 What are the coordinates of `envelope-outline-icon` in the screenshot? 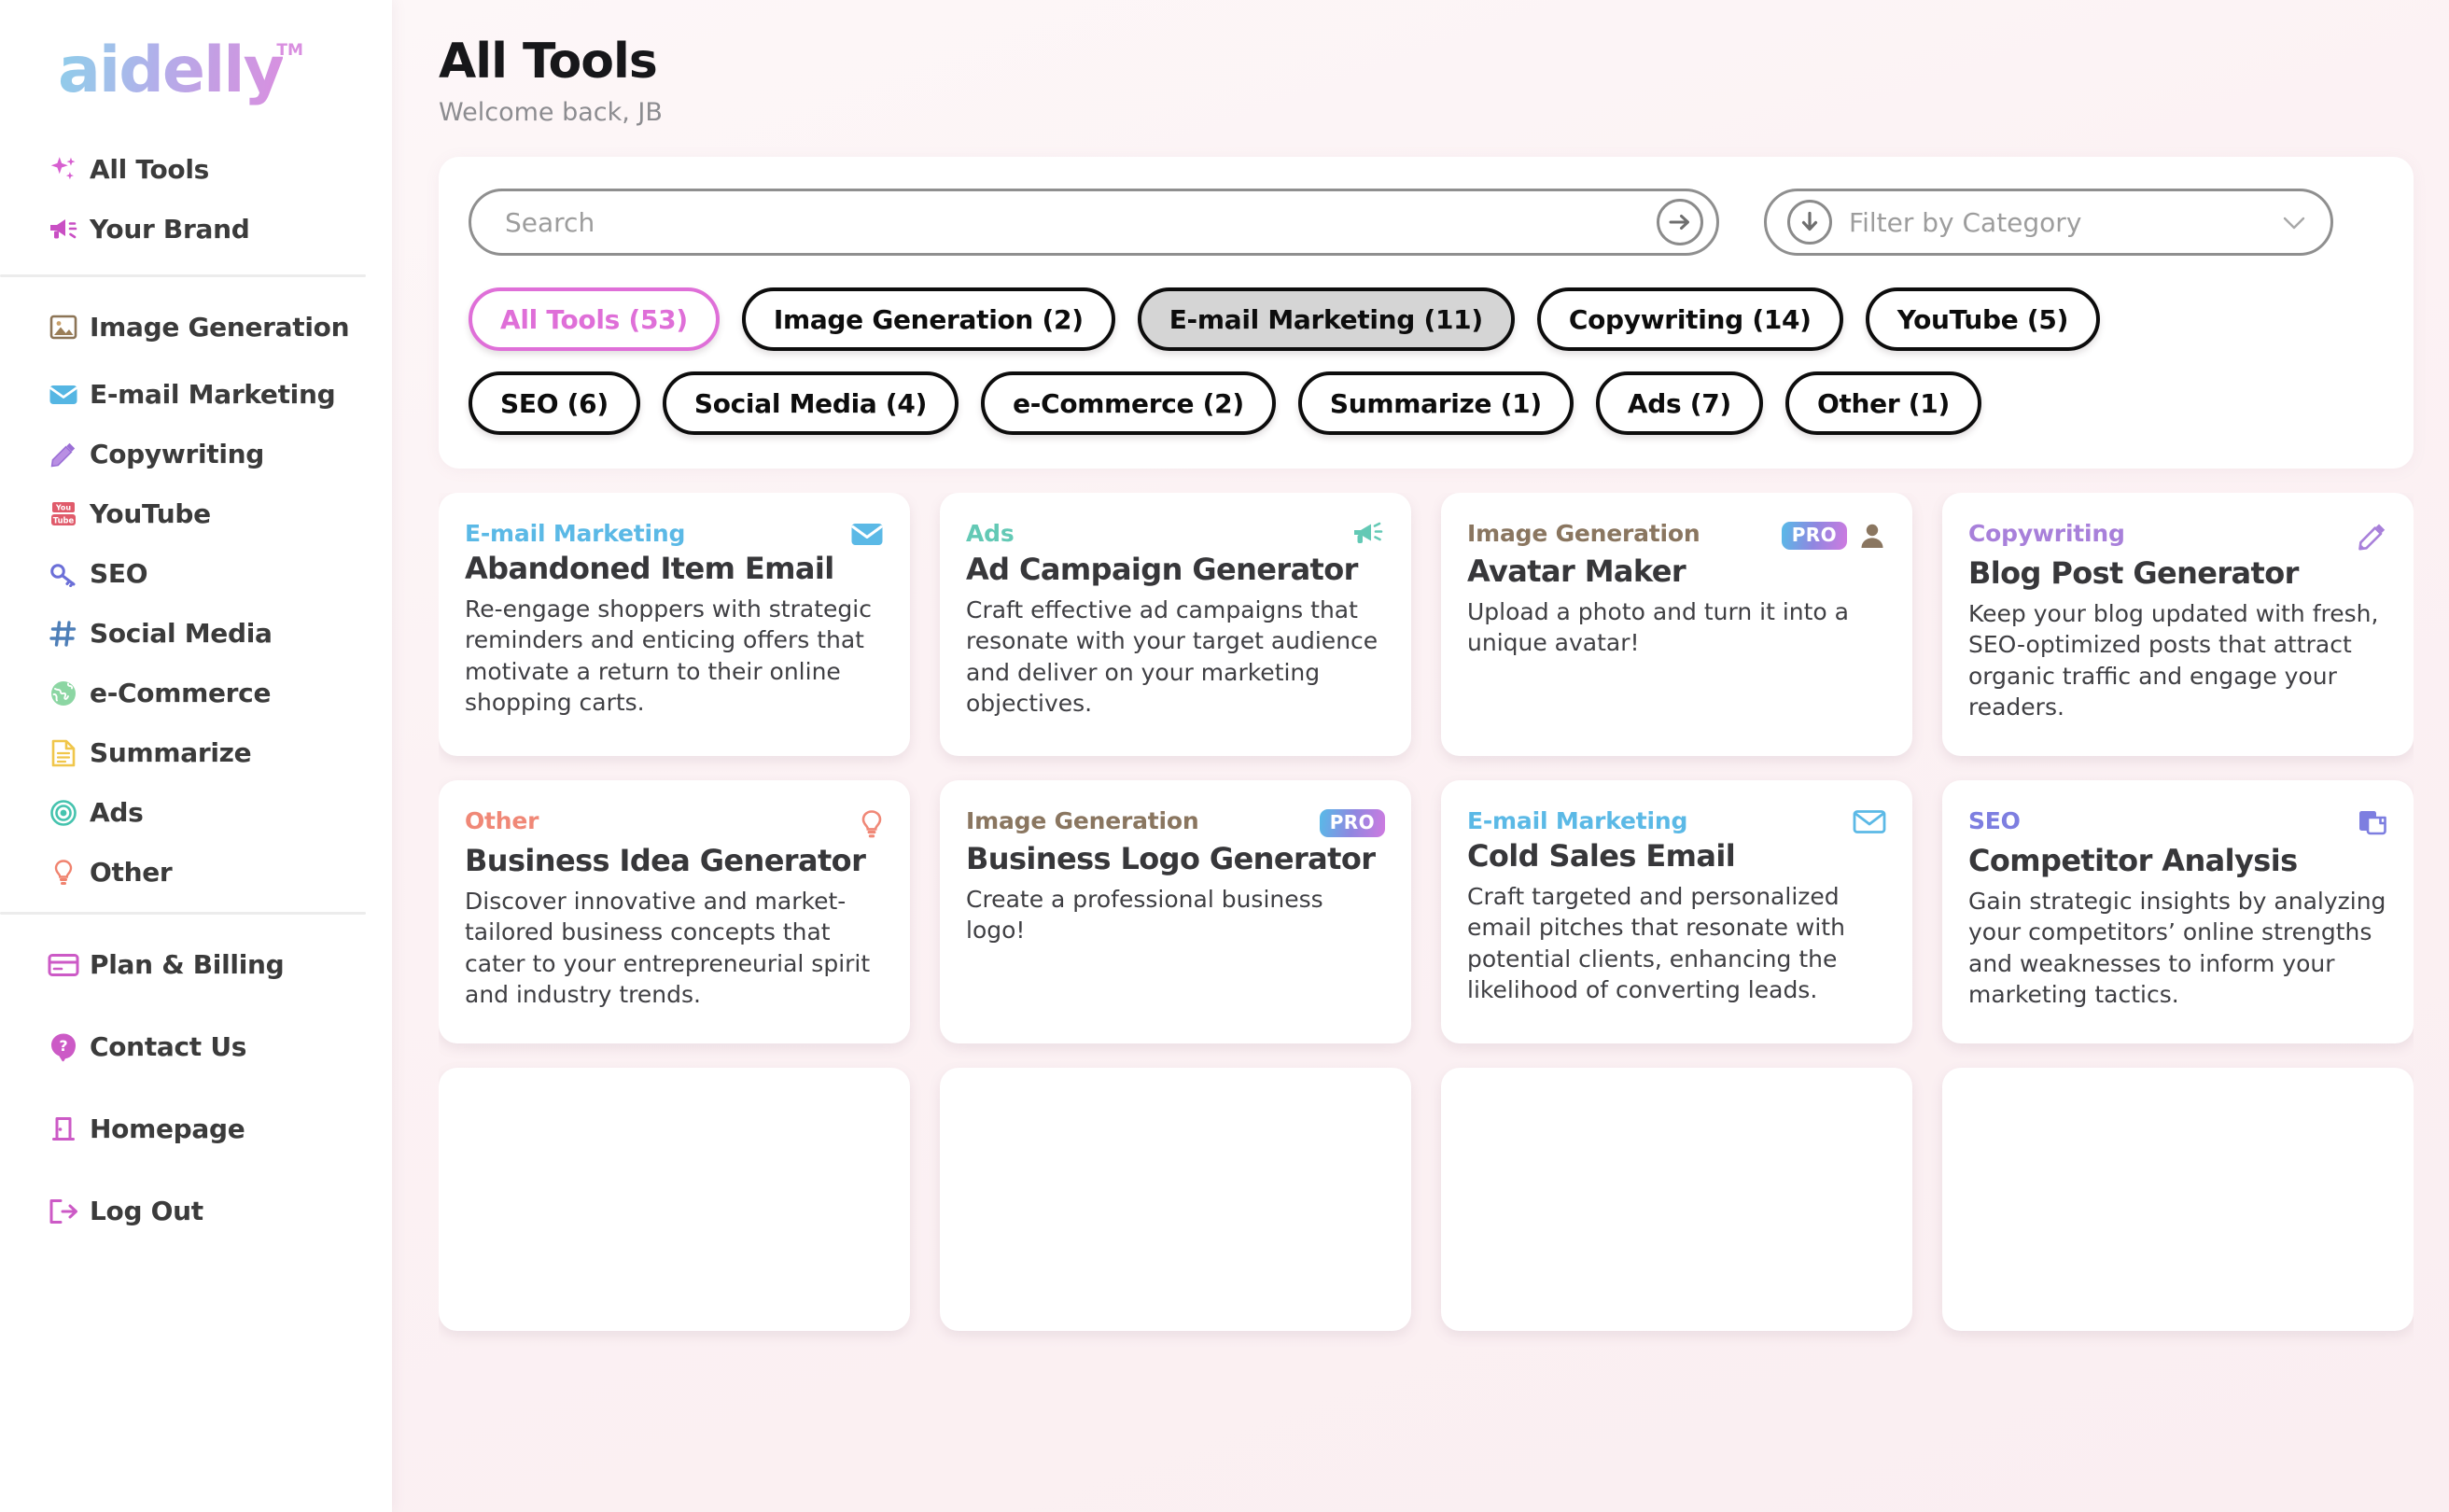 It's located at (1869, 821).